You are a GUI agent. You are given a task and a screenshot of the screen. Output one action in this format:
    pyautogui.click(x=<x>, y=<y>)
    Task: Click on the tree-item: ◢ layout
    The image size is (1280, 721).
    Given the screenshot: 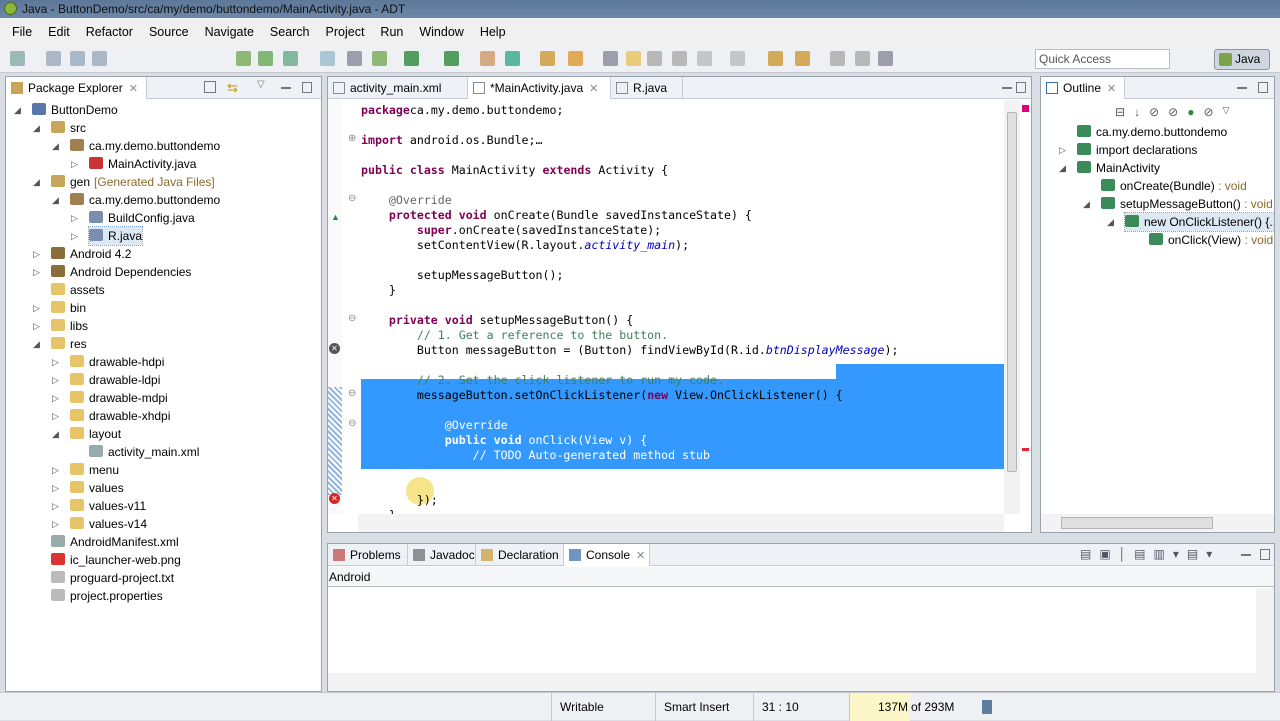 What is the action you would take?
    pyautogui.click(x=86, y=434)
    